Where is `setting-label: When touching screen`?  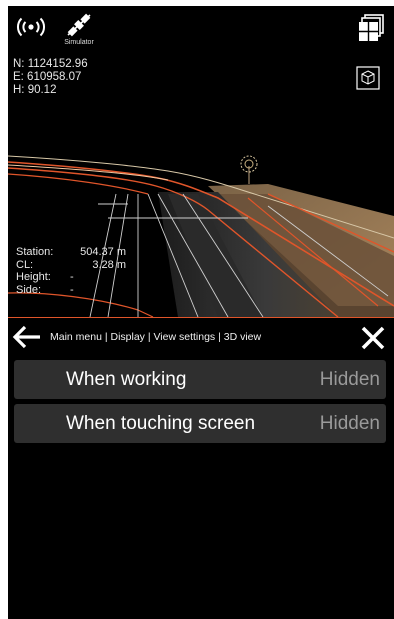 setting-label: When touching screen is located at coordinates (161, 423).